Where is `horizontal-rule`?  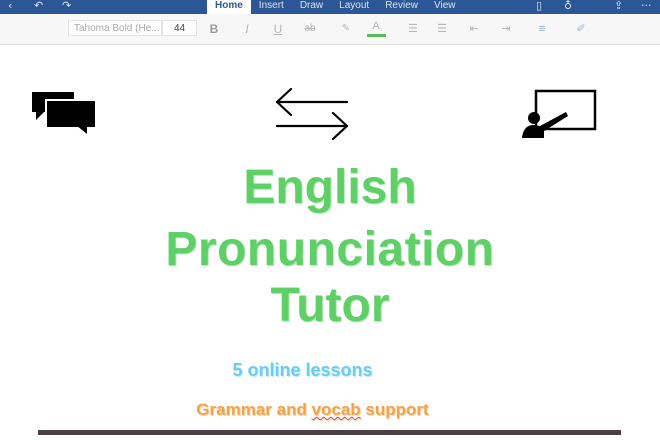
horizontal-rule is located at coordinates (329, 432).